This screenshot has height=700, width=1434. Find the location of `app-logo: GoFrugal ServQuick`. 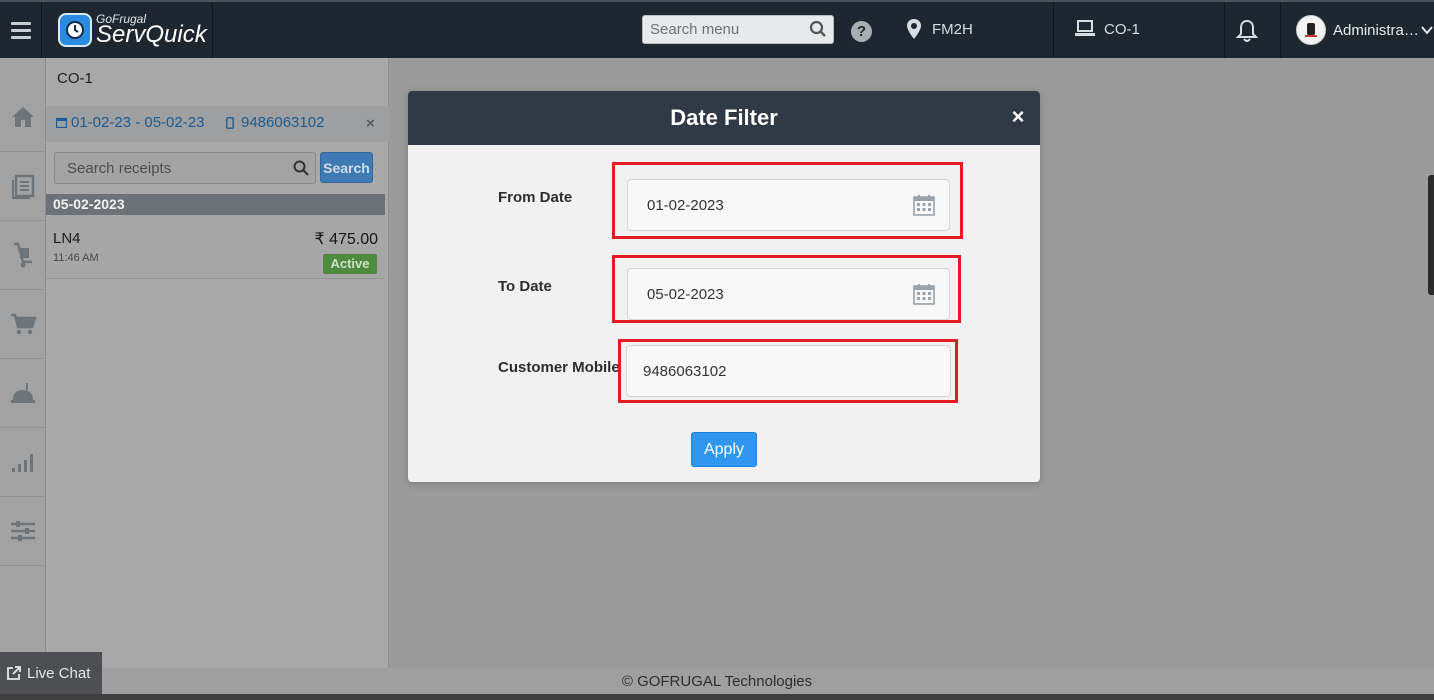

app-logo: GoFrugal ServQuick is located at coordinates (132, 30).